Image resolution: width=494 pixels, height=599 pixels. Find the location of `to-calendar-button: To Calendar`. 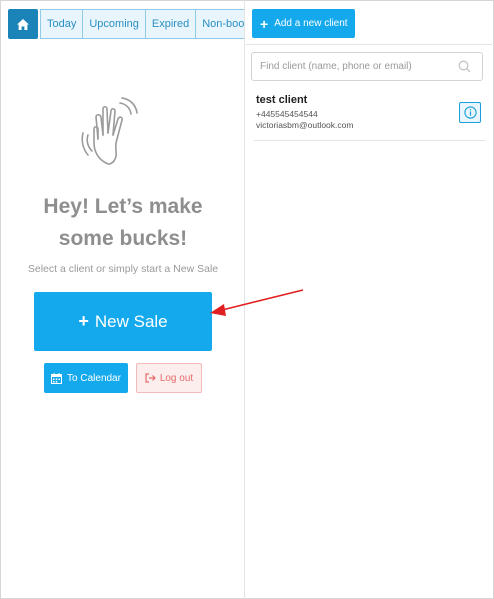

to-calendar-button: To Calendar is located at coordinates (86, 378).